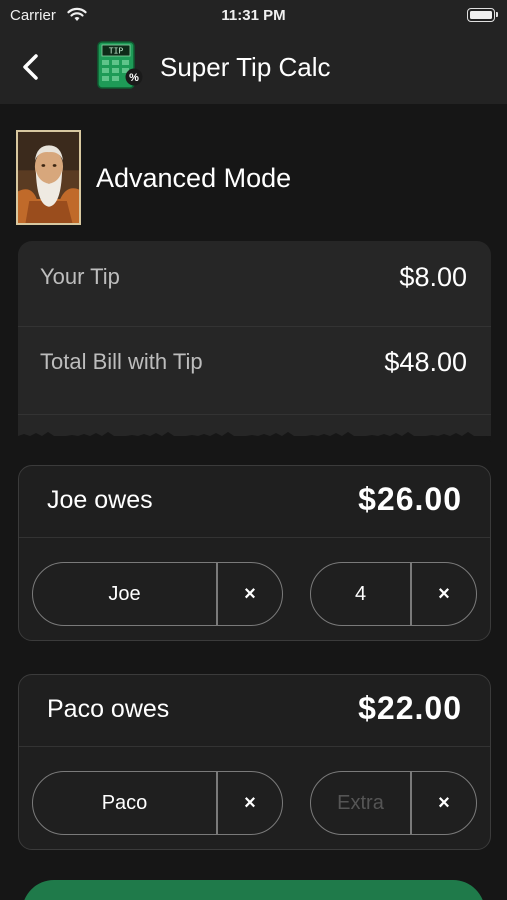  What do you see at coordinates (108, 709) in the screenshot?
I see `owes-label: Paco owes` at bounding box center [108, 709].